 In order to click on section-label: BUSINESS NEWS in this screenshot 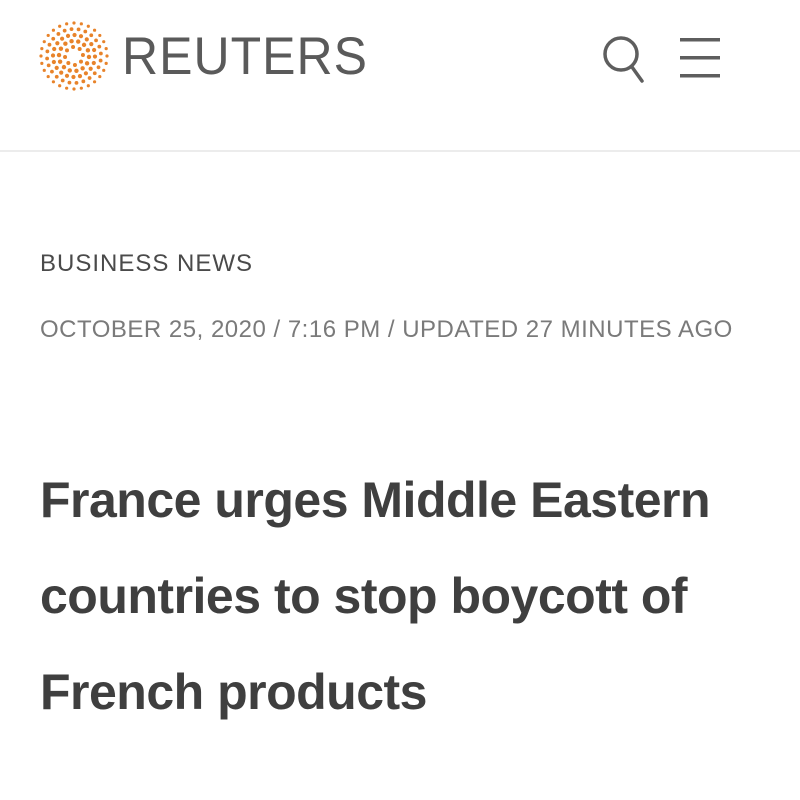, I will do `click(400, 264)`.